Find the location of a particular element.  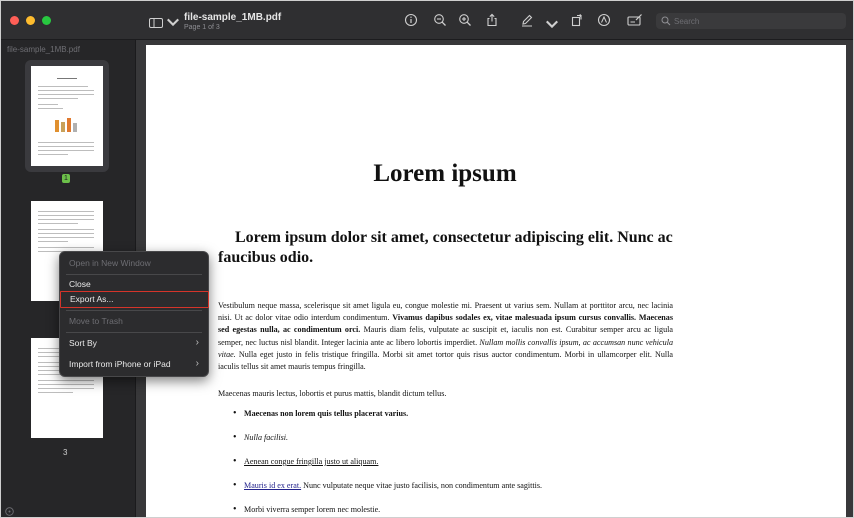

rotate-icon is located at coordinates (577, 20).